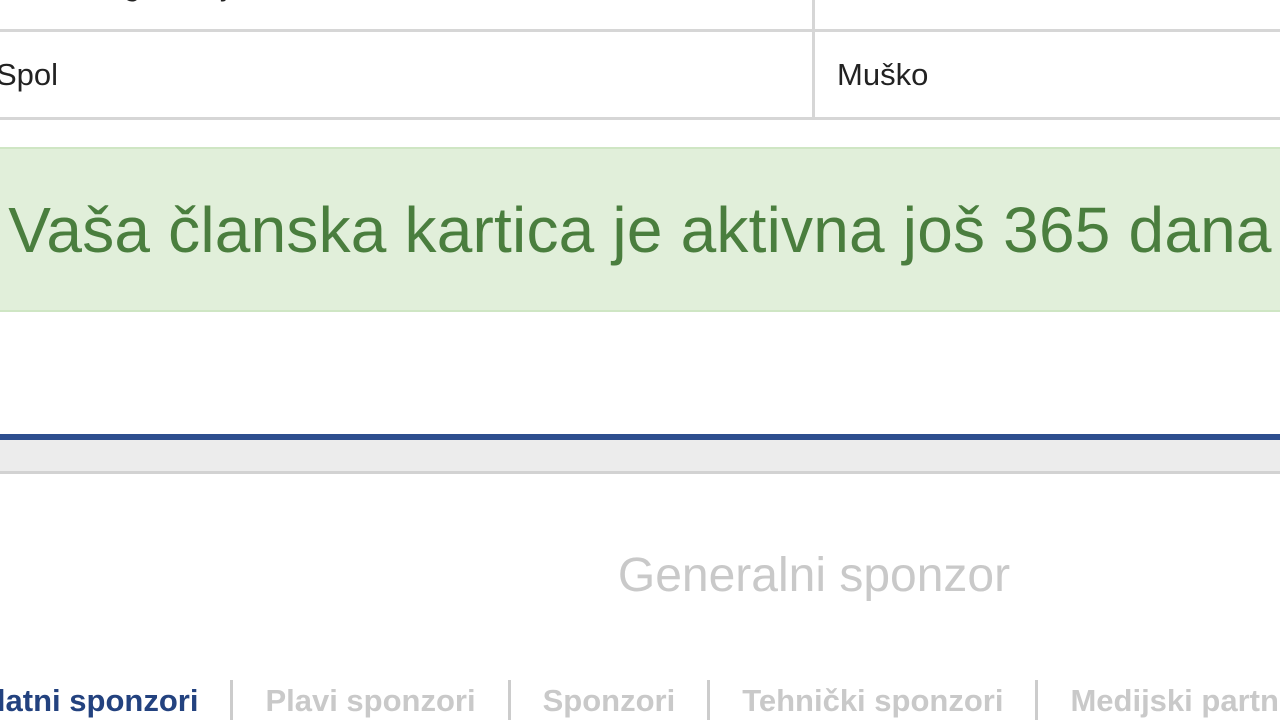 The image size is (1280, 720). I want to click on table-row-registration-date: Datum registracije 23.01.2019., so click(640, 16).